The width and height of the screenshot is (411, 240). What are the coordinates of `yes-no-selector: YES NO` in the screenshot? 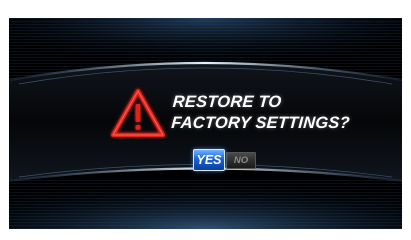 It's located at (225, 160).